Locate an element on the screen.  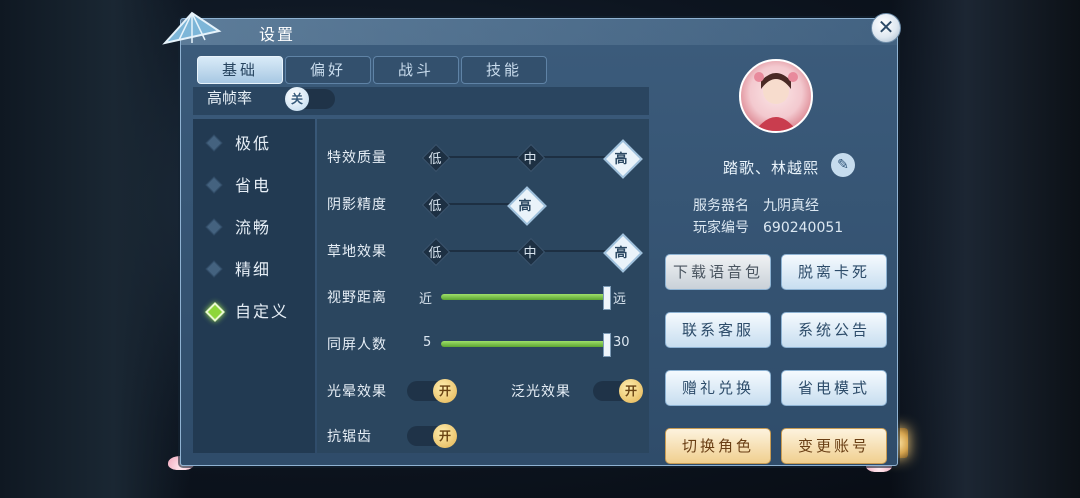
same-screen-players-fill is located at coordinates (525, 344).